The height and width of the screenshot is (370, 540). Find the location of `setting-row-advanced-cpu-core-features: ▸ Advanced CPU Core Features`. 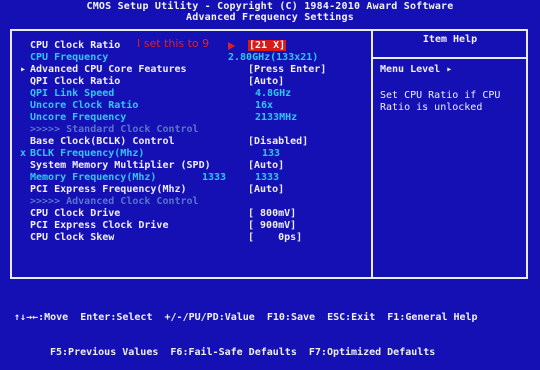

setting-row-advanced-cpu-core-features: ▸ Advanced CPU Core Features is located at coordinates (103, 70).